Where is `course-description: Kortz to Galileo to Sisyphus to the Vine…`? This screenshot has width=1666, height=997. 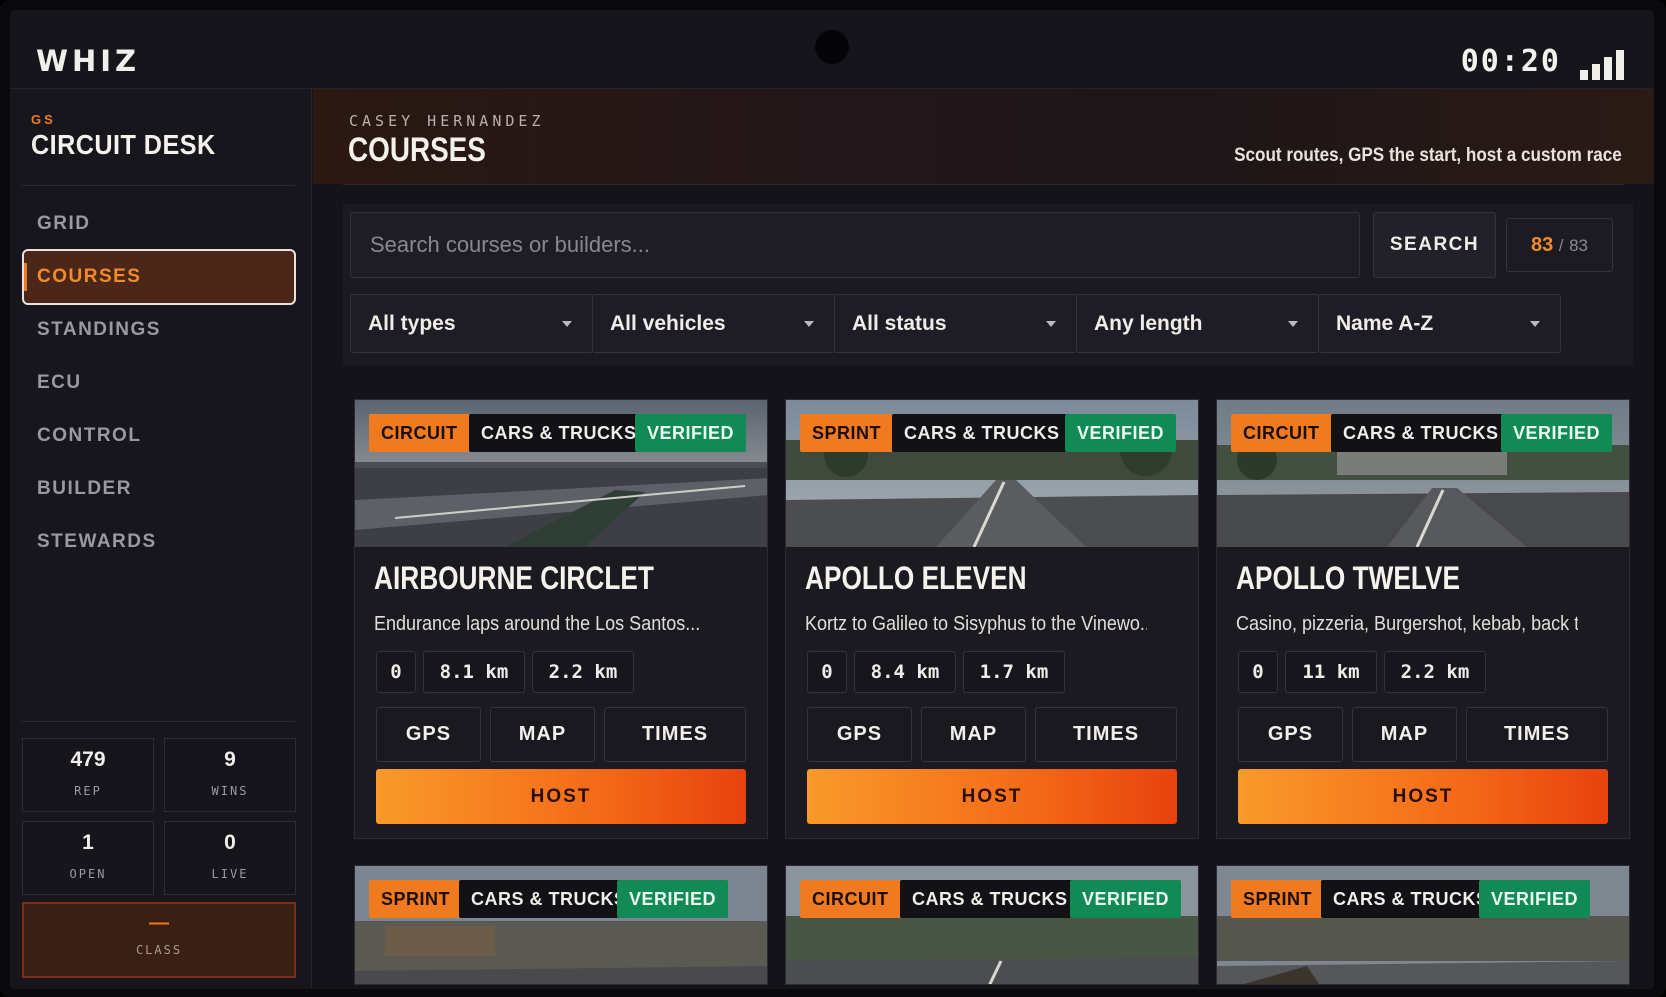 course-description: Kortz to Galileo to Sisyphus to the Vine… is located at coordinates (976, 624).